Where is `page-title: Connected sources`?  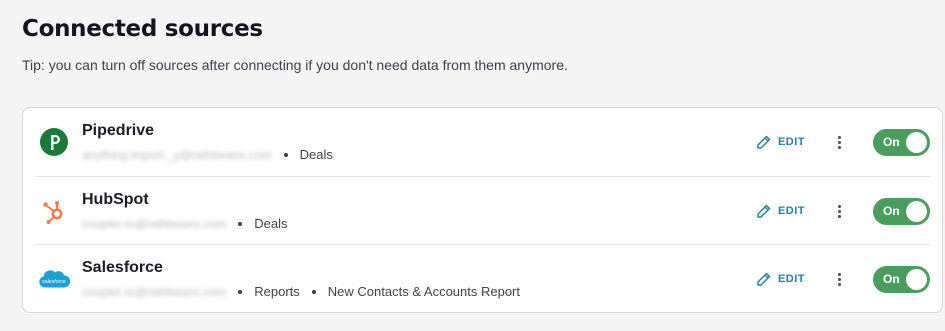 page-title: Connected sources is located at coordinates (142, 29).